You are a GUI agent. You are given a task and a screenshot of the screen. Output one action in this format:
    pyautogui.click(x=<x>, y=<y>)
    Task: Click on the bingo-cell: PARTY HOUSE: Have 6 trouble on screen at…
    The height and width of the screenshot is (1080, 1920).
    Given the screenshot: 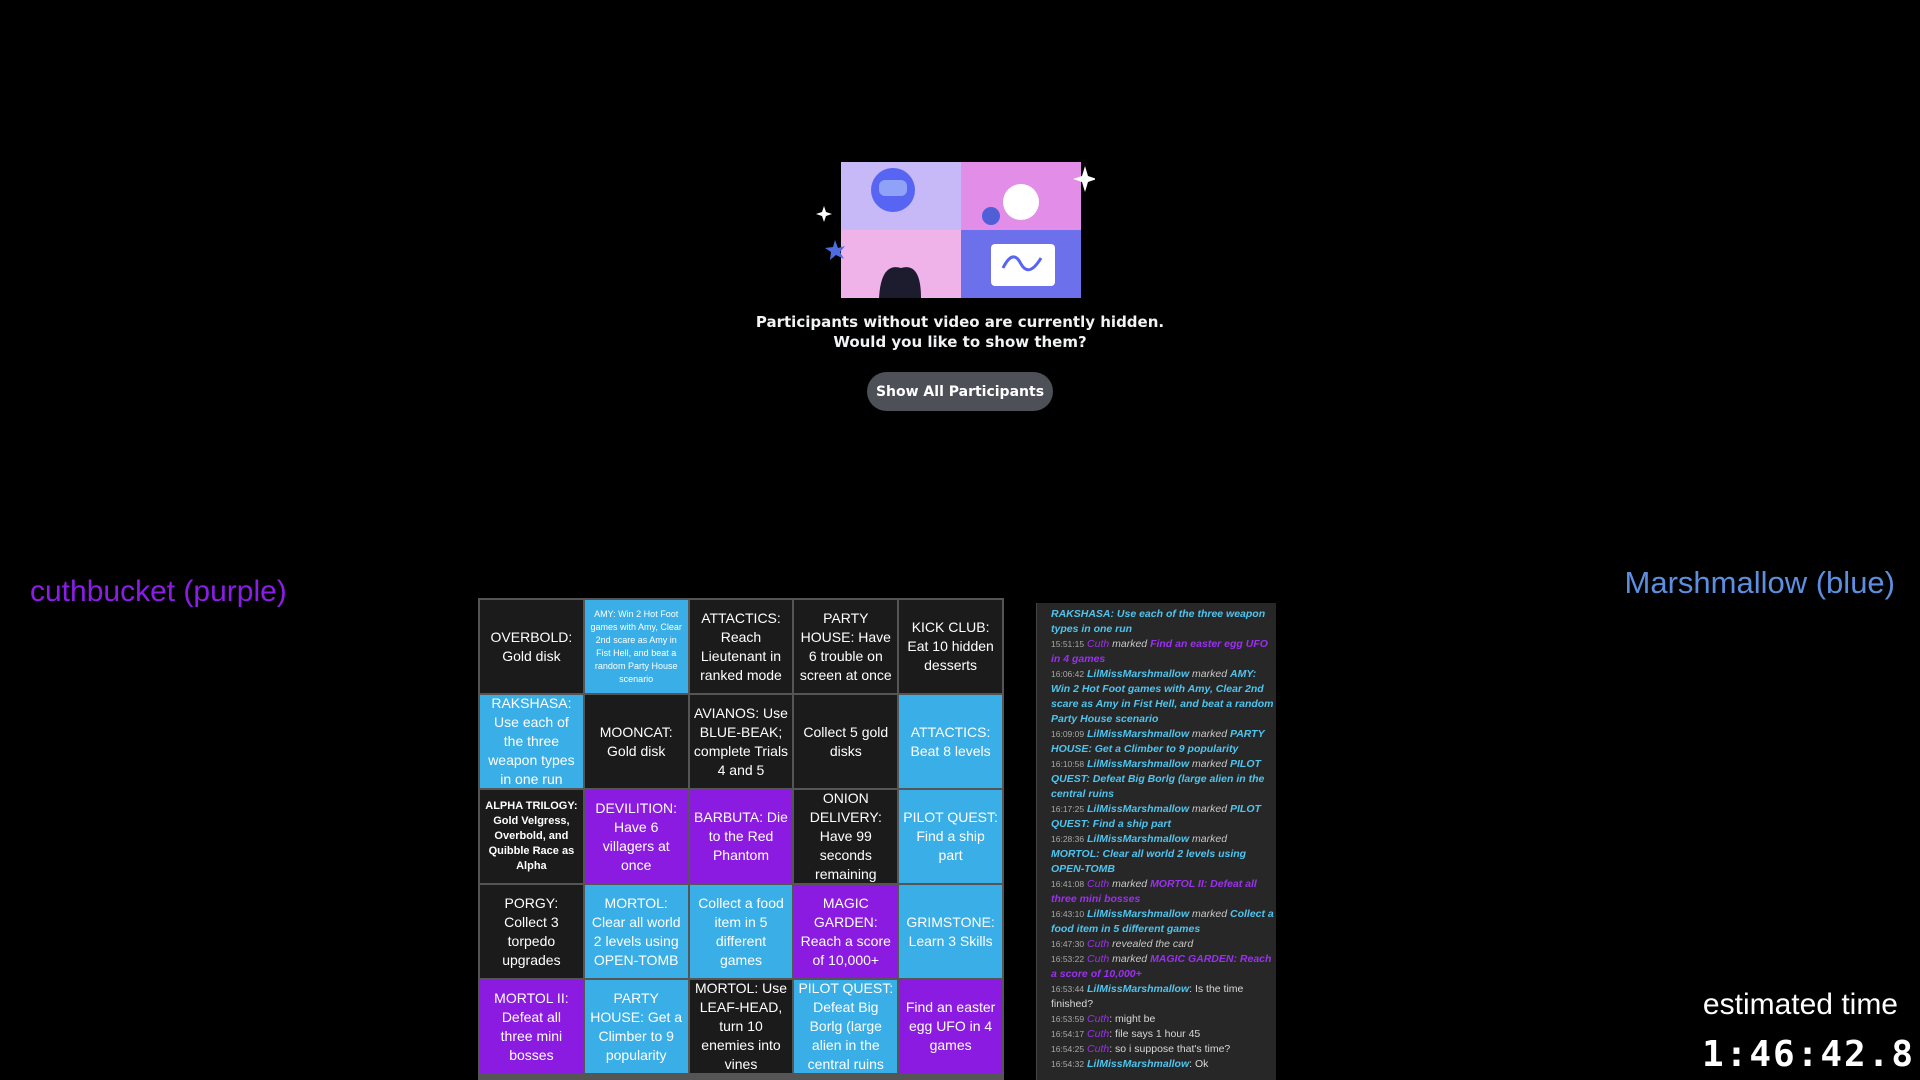 What is the action you would take?
    pyautogui.click(x=846, y=646)
    